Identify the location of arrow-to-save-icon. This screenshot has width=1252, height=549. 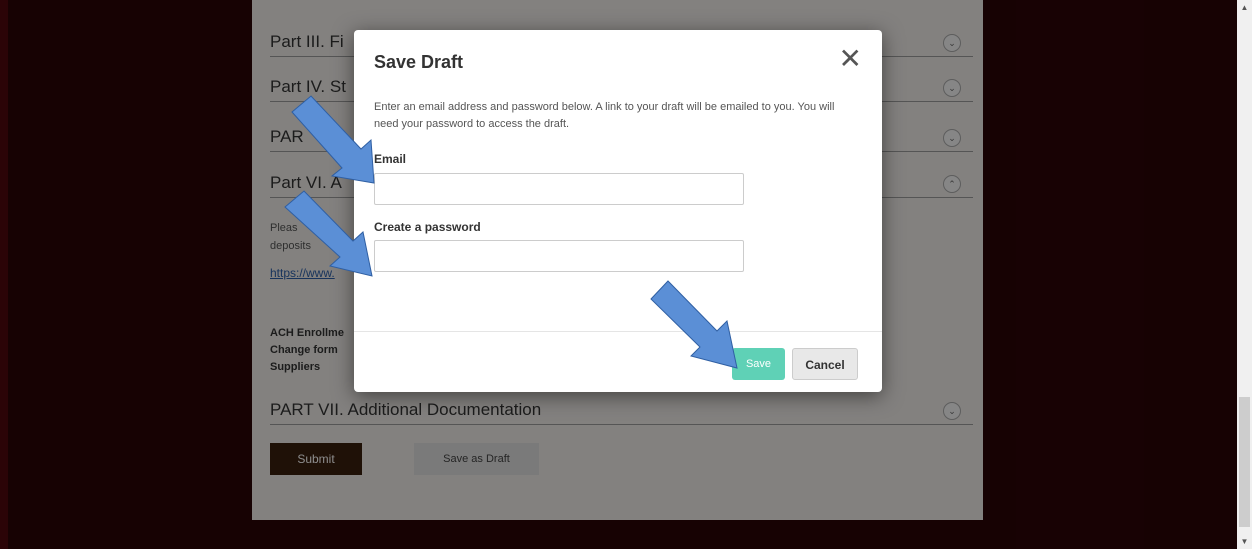
(694, 324).